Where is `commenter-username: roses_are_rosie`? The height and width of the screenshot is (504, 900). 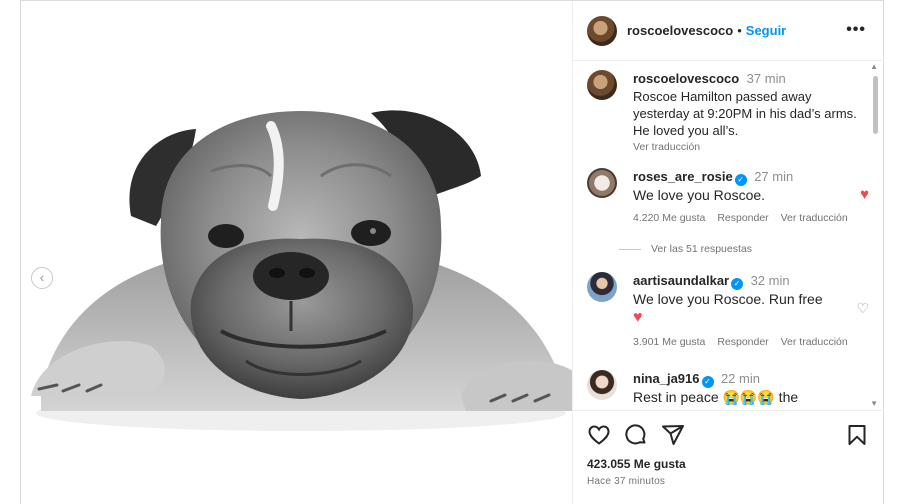
commenter-username: roses_are_rosie is located at coordinates (683, 176).